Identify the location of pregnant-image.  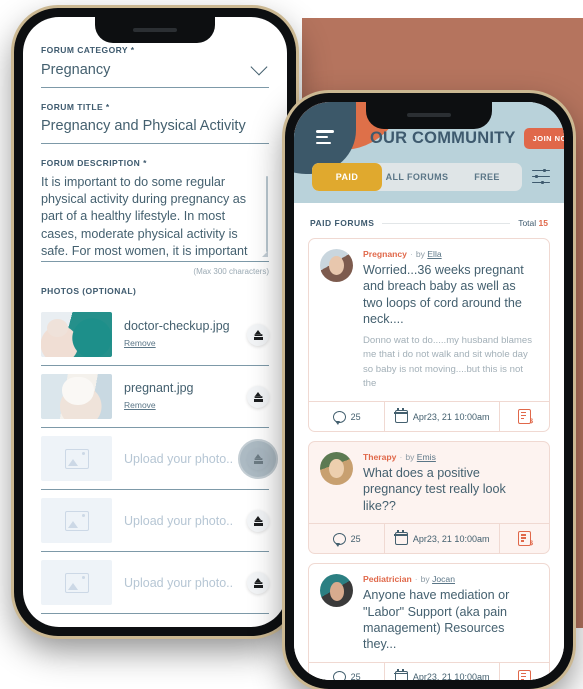
(76, 396).